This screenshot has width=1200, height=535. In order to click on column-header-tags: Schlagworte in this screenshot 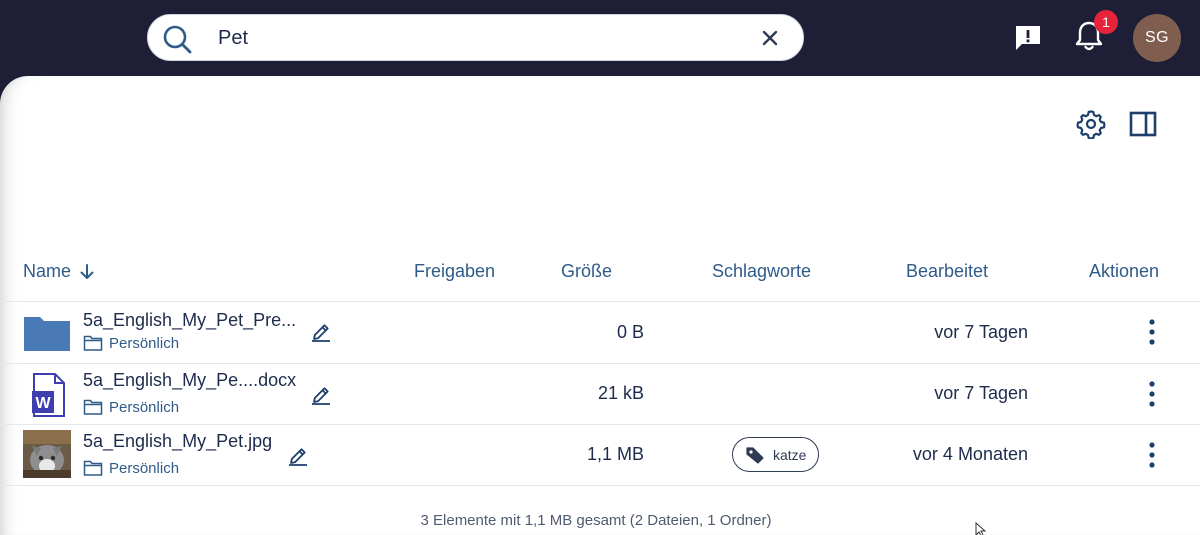, I will do `click(761, 271)`.